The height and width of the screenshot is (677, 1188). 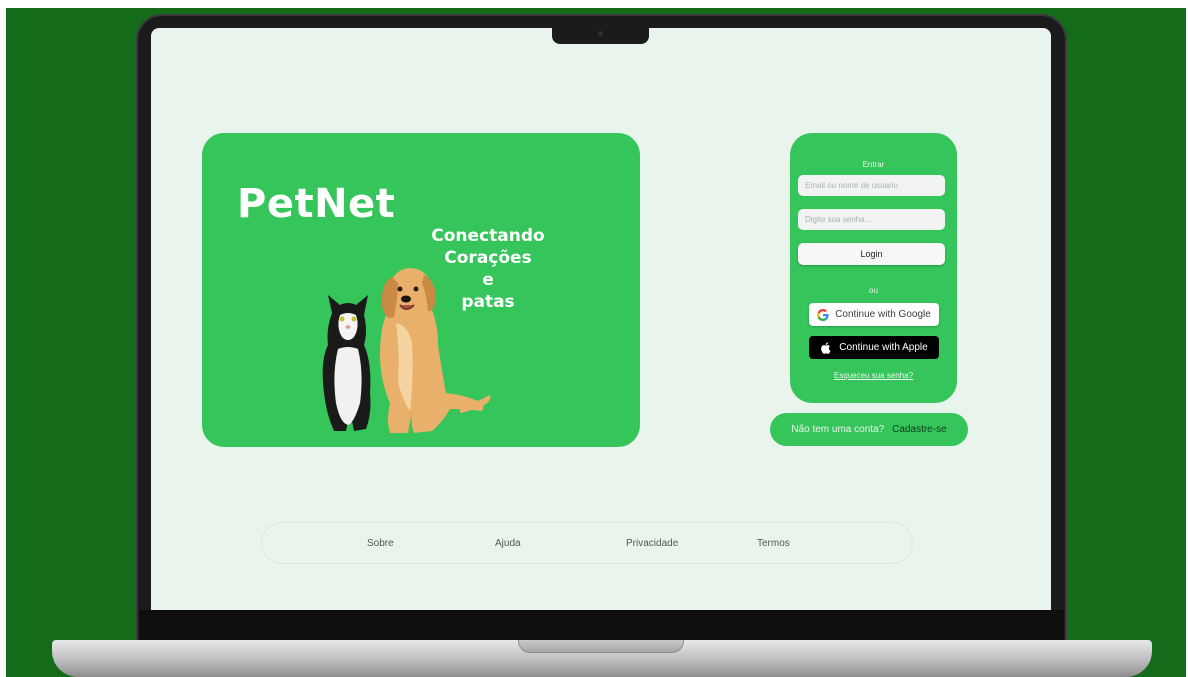 I want to click on signup-pill: Não tem uma conta? Cadastre-se, so click(x=869, y=429).